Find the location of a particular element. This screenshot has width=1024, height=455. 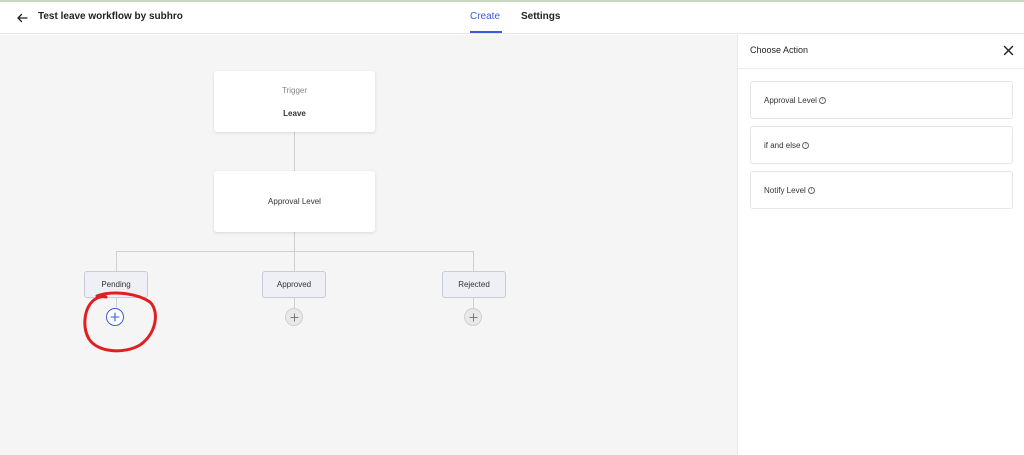

close-icon is located at coordinates (1008, 50).